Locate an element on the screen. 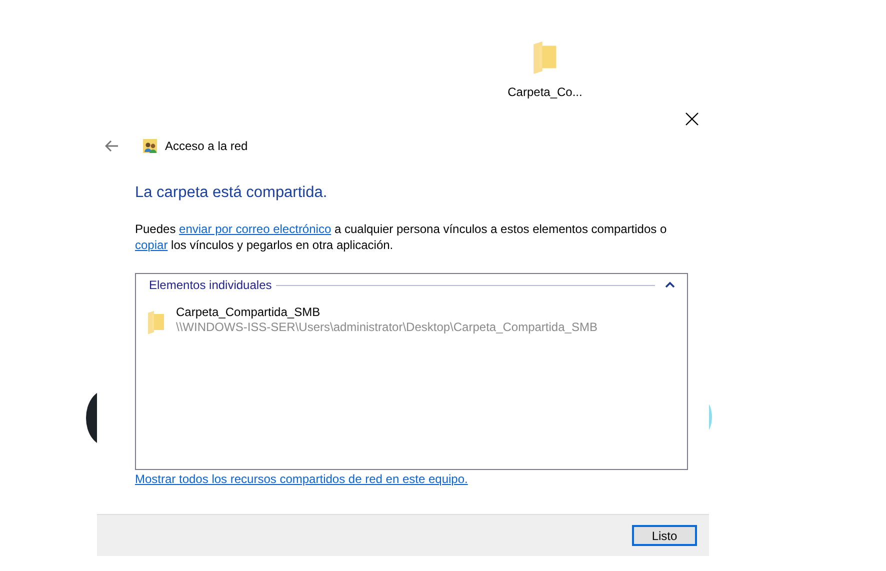 Image resolution: width=886 pixels, height=571 pixels. item-path: \\WINDOWS-ISS-SER\Users\administrator\Desktop\Carpeta_Compartida_SMB is located at coordinates (387, 327).